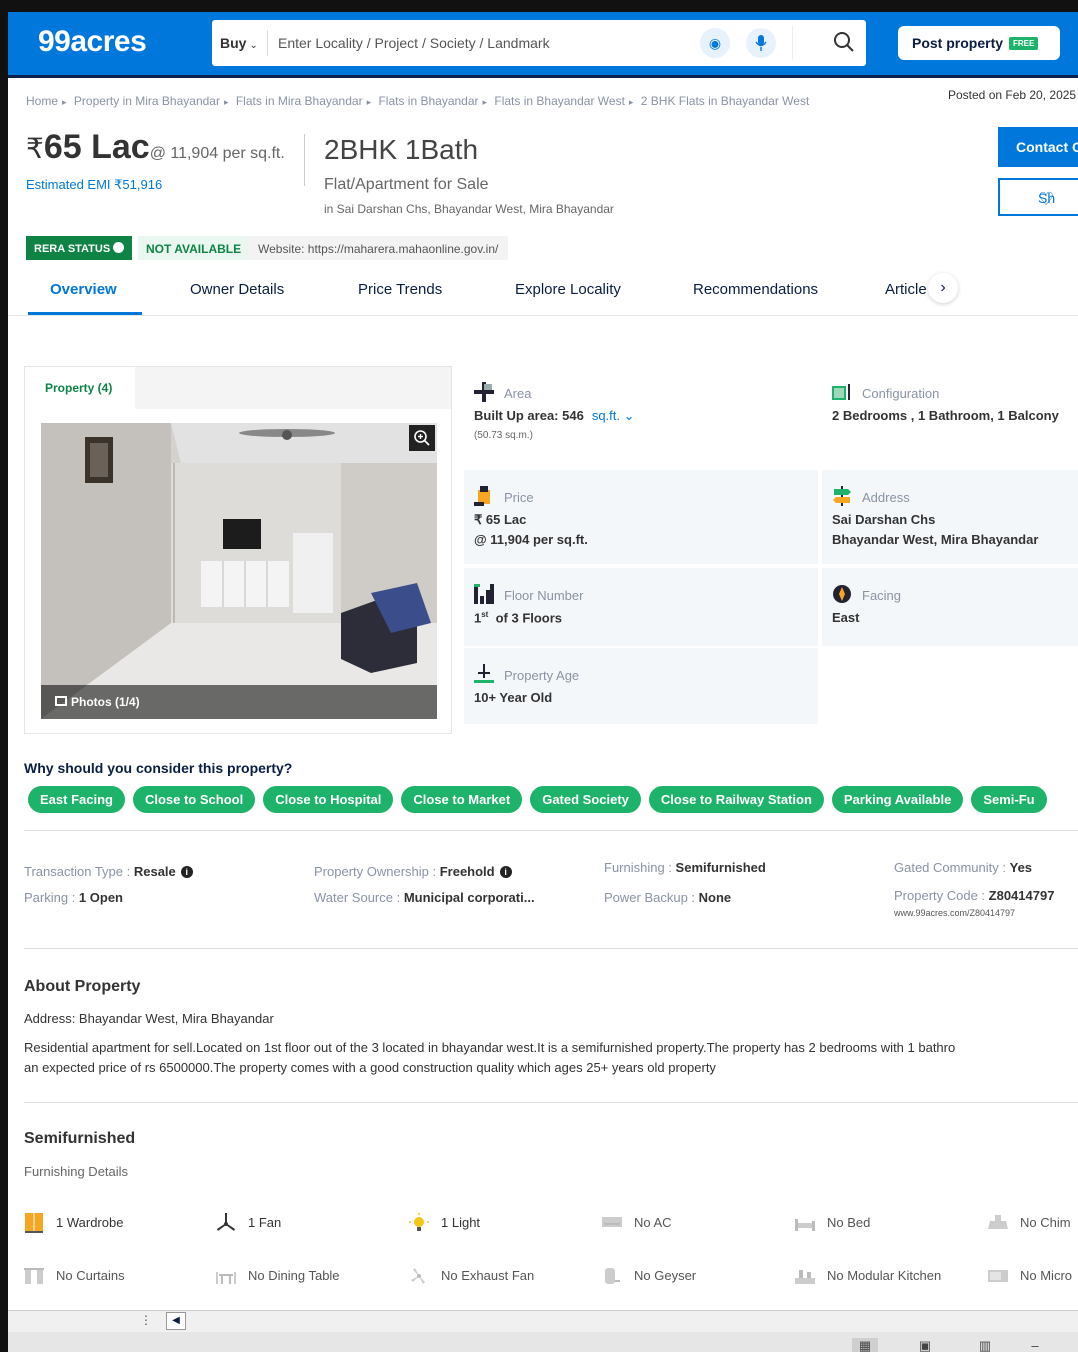 The image size is (1078, 1352). Describe the element at coordinates (80, 388) in the screenshot. I see `gallery-tab-property: Property (4)` at that location.